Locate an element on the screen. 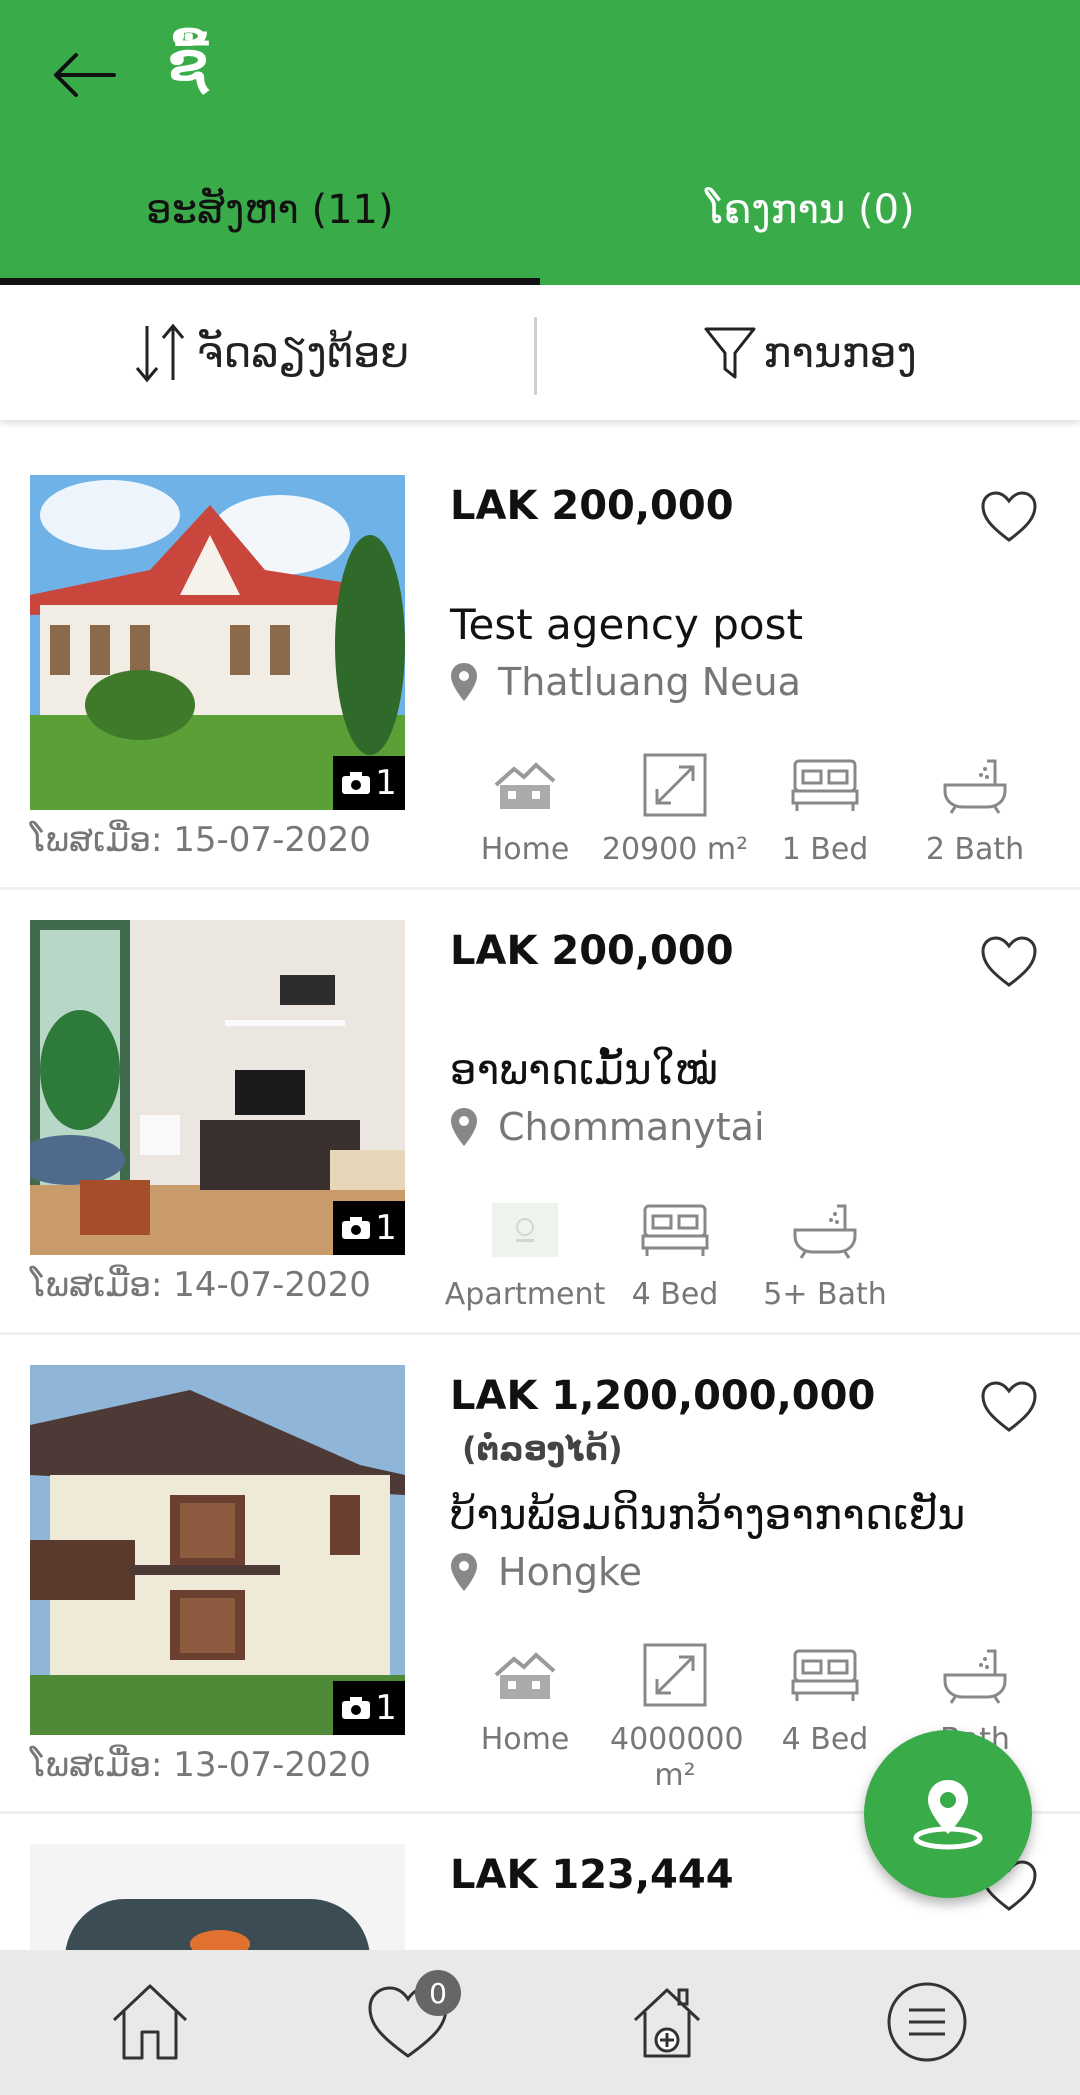 The image size is (1080, 2095). favorites-count-badge: 0 is located at coordinates (438, 1993).